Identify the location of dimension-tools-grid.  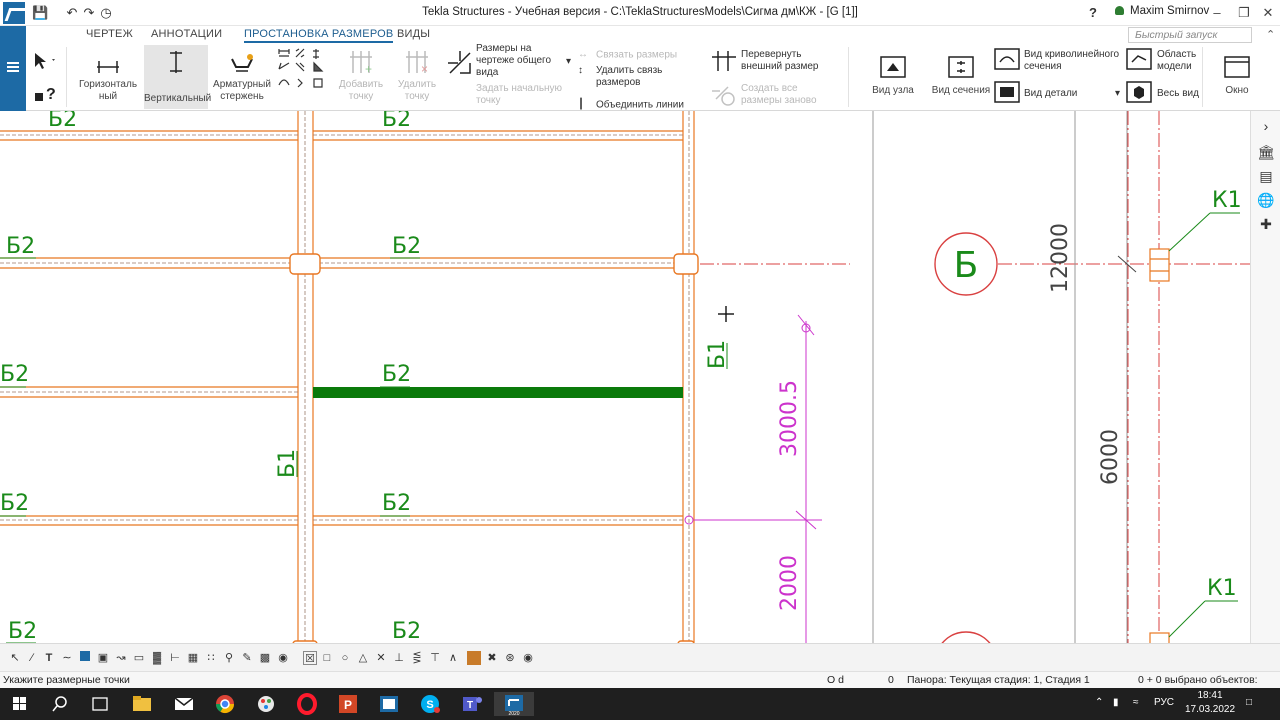
(304, 75).